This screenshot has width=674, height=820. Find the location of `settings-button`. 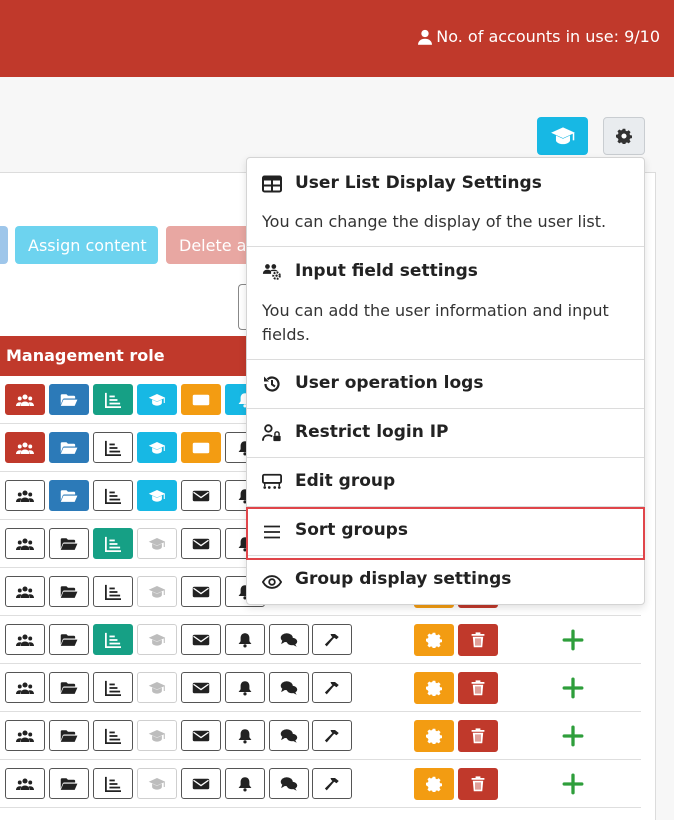

settings-button is located at coordinates (624, 136).